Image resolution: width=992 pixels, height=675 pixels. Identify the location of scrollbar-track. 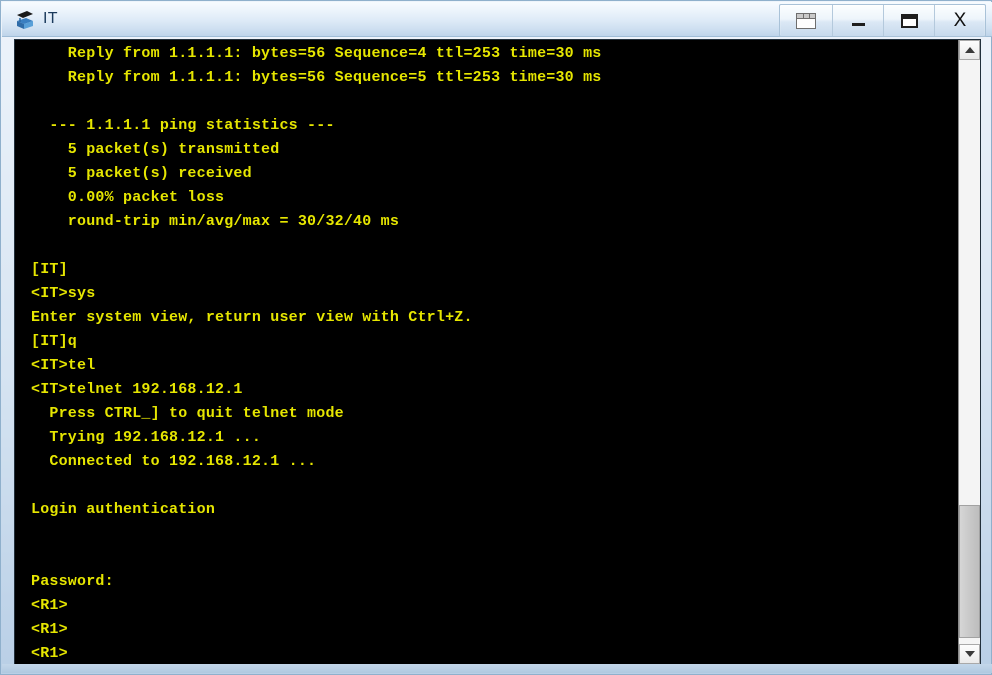
(969, 352).